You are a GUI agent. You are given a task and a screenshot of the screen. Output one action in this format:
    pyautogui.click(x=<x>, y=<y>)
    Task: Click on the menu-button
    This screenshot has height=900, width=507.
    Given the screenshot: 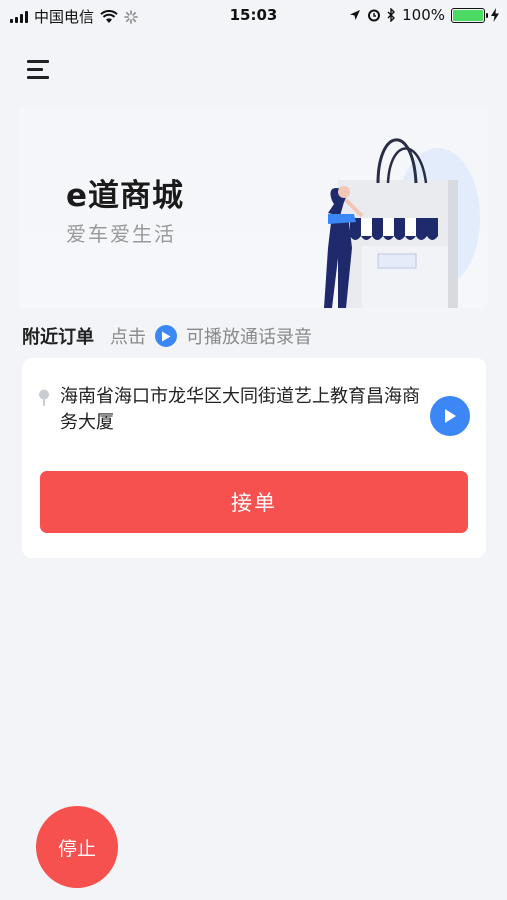 What is the action you would take?
    pyautogui.click(x=39, y=70)
    